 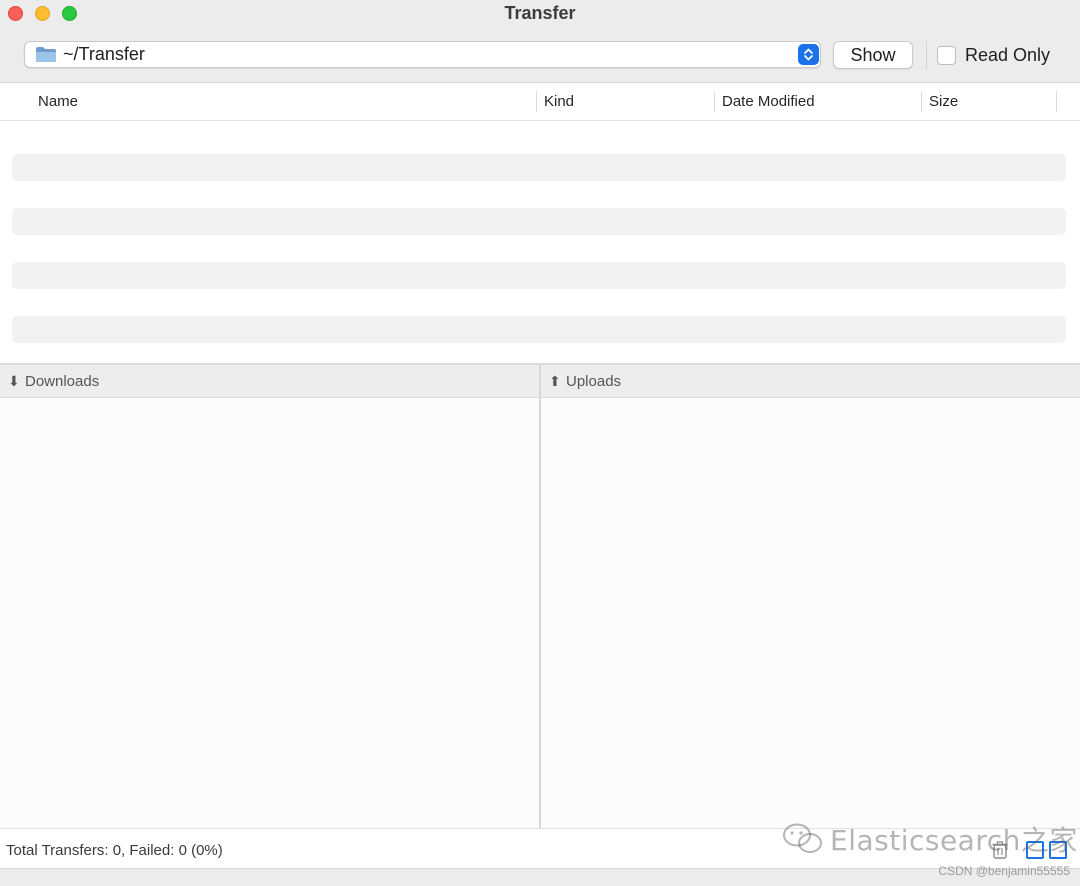 I want to click on column-header-size: Size, so click(x=943, y=101).